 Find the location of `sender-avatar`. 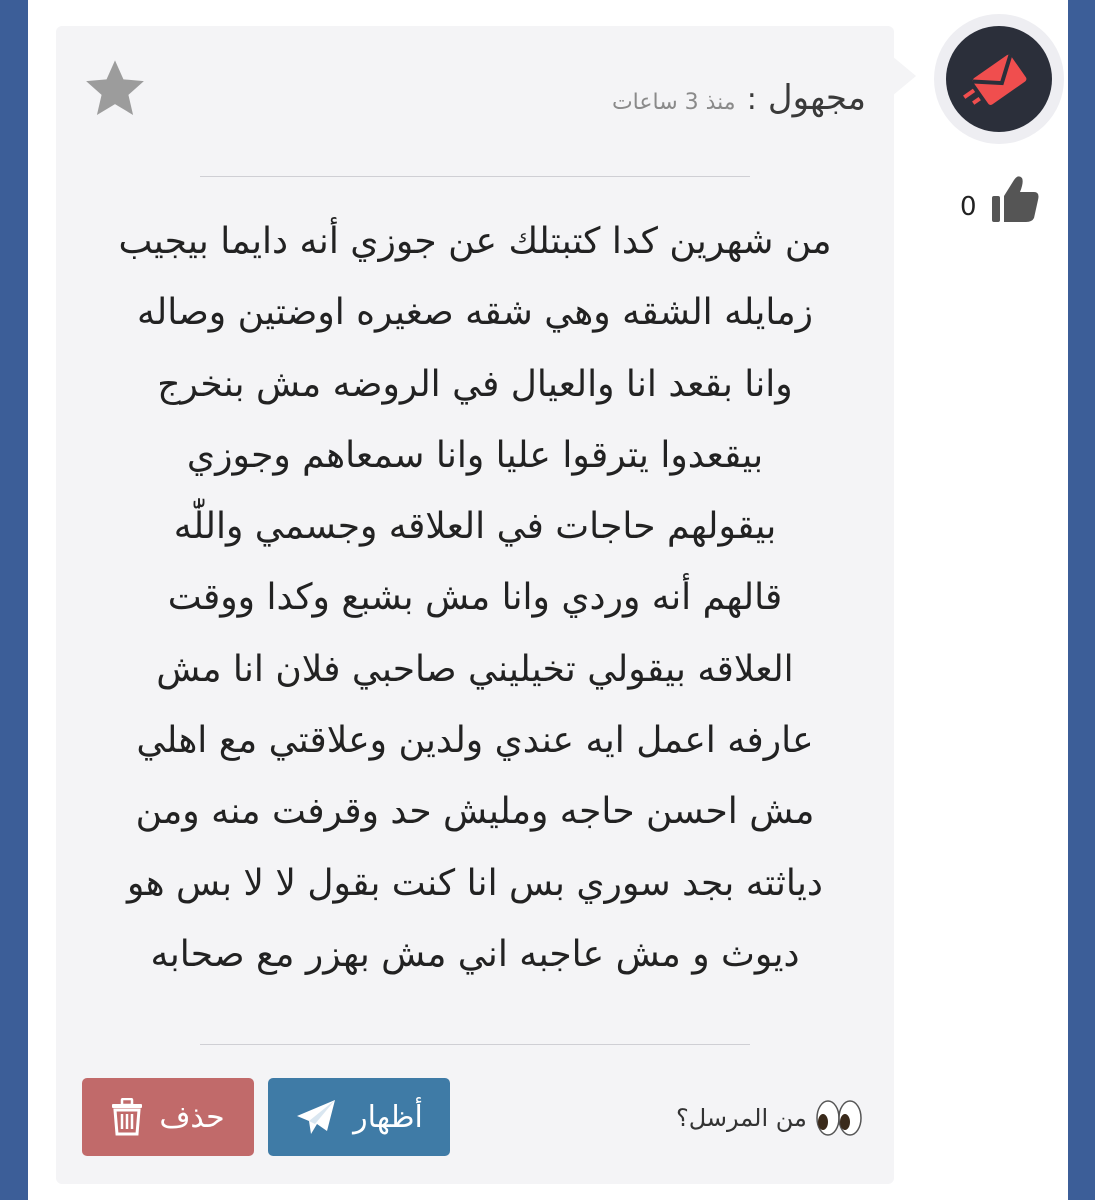

sender-avatar is located at coordinates (999, 79).